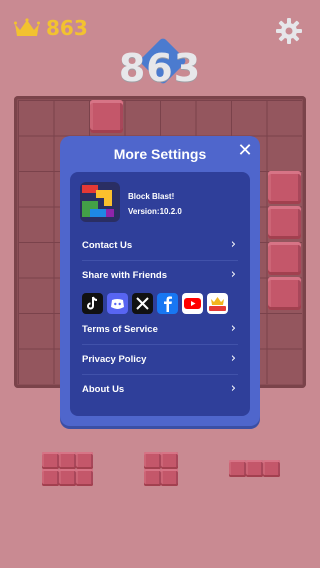 The image size is (320, 568). What do you see at coordinates (27, 27) in the screenshot?
I see `crown-icon` at bounding box center [27, 27].